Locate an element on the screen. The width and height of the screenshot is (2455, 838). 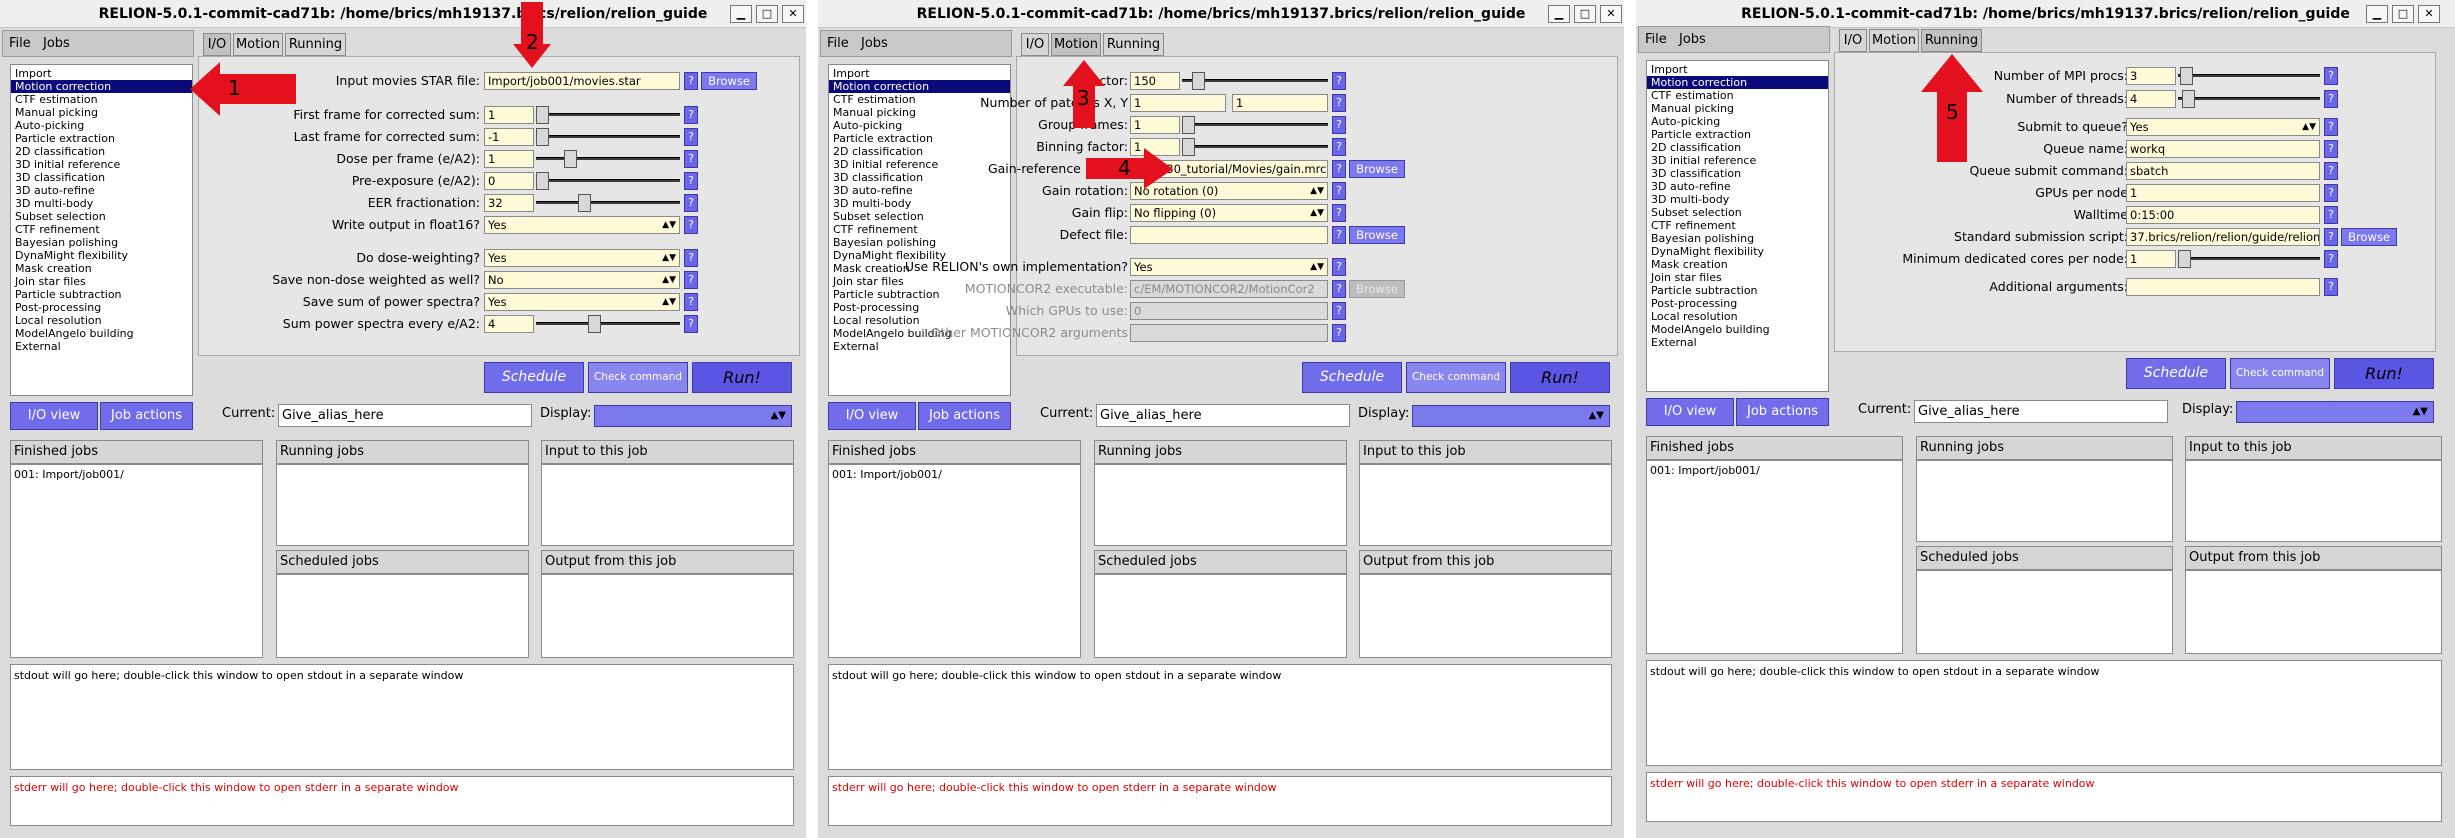
first-frame-slider is located at coordinates (608, 115).